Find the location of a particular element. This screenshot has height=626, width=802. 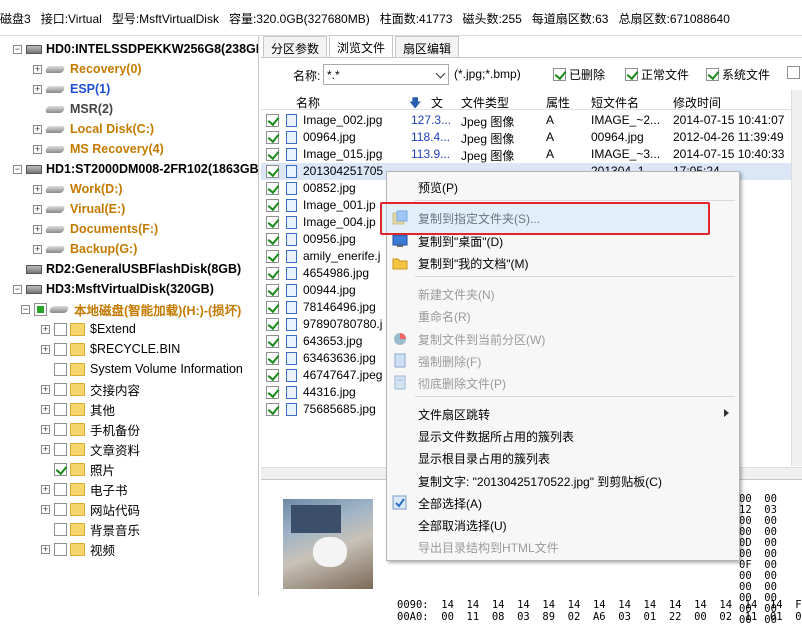

tree-node: − HD1:ST2000DM008-2FR102(1863GB) is located at coordinates (135, 169).